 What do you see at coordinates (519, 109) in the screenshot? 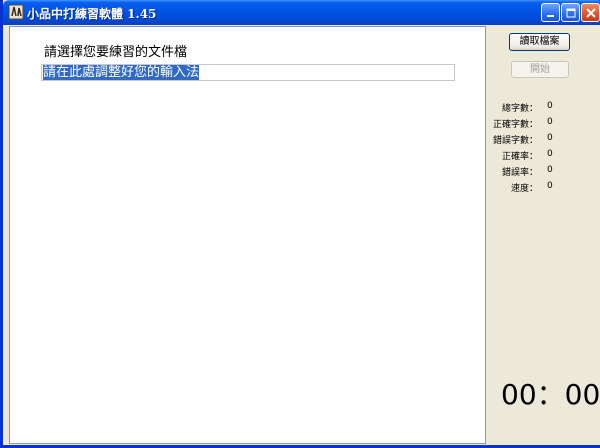
I see `total-chars-label: 總字數：` at bounding box center [519, 109].